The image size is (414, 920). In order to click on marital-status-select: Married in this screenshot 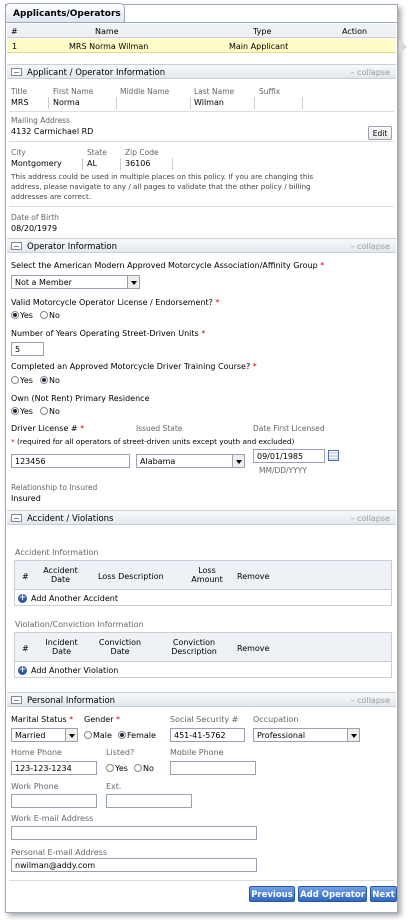, I will do `click(44, 735)`.